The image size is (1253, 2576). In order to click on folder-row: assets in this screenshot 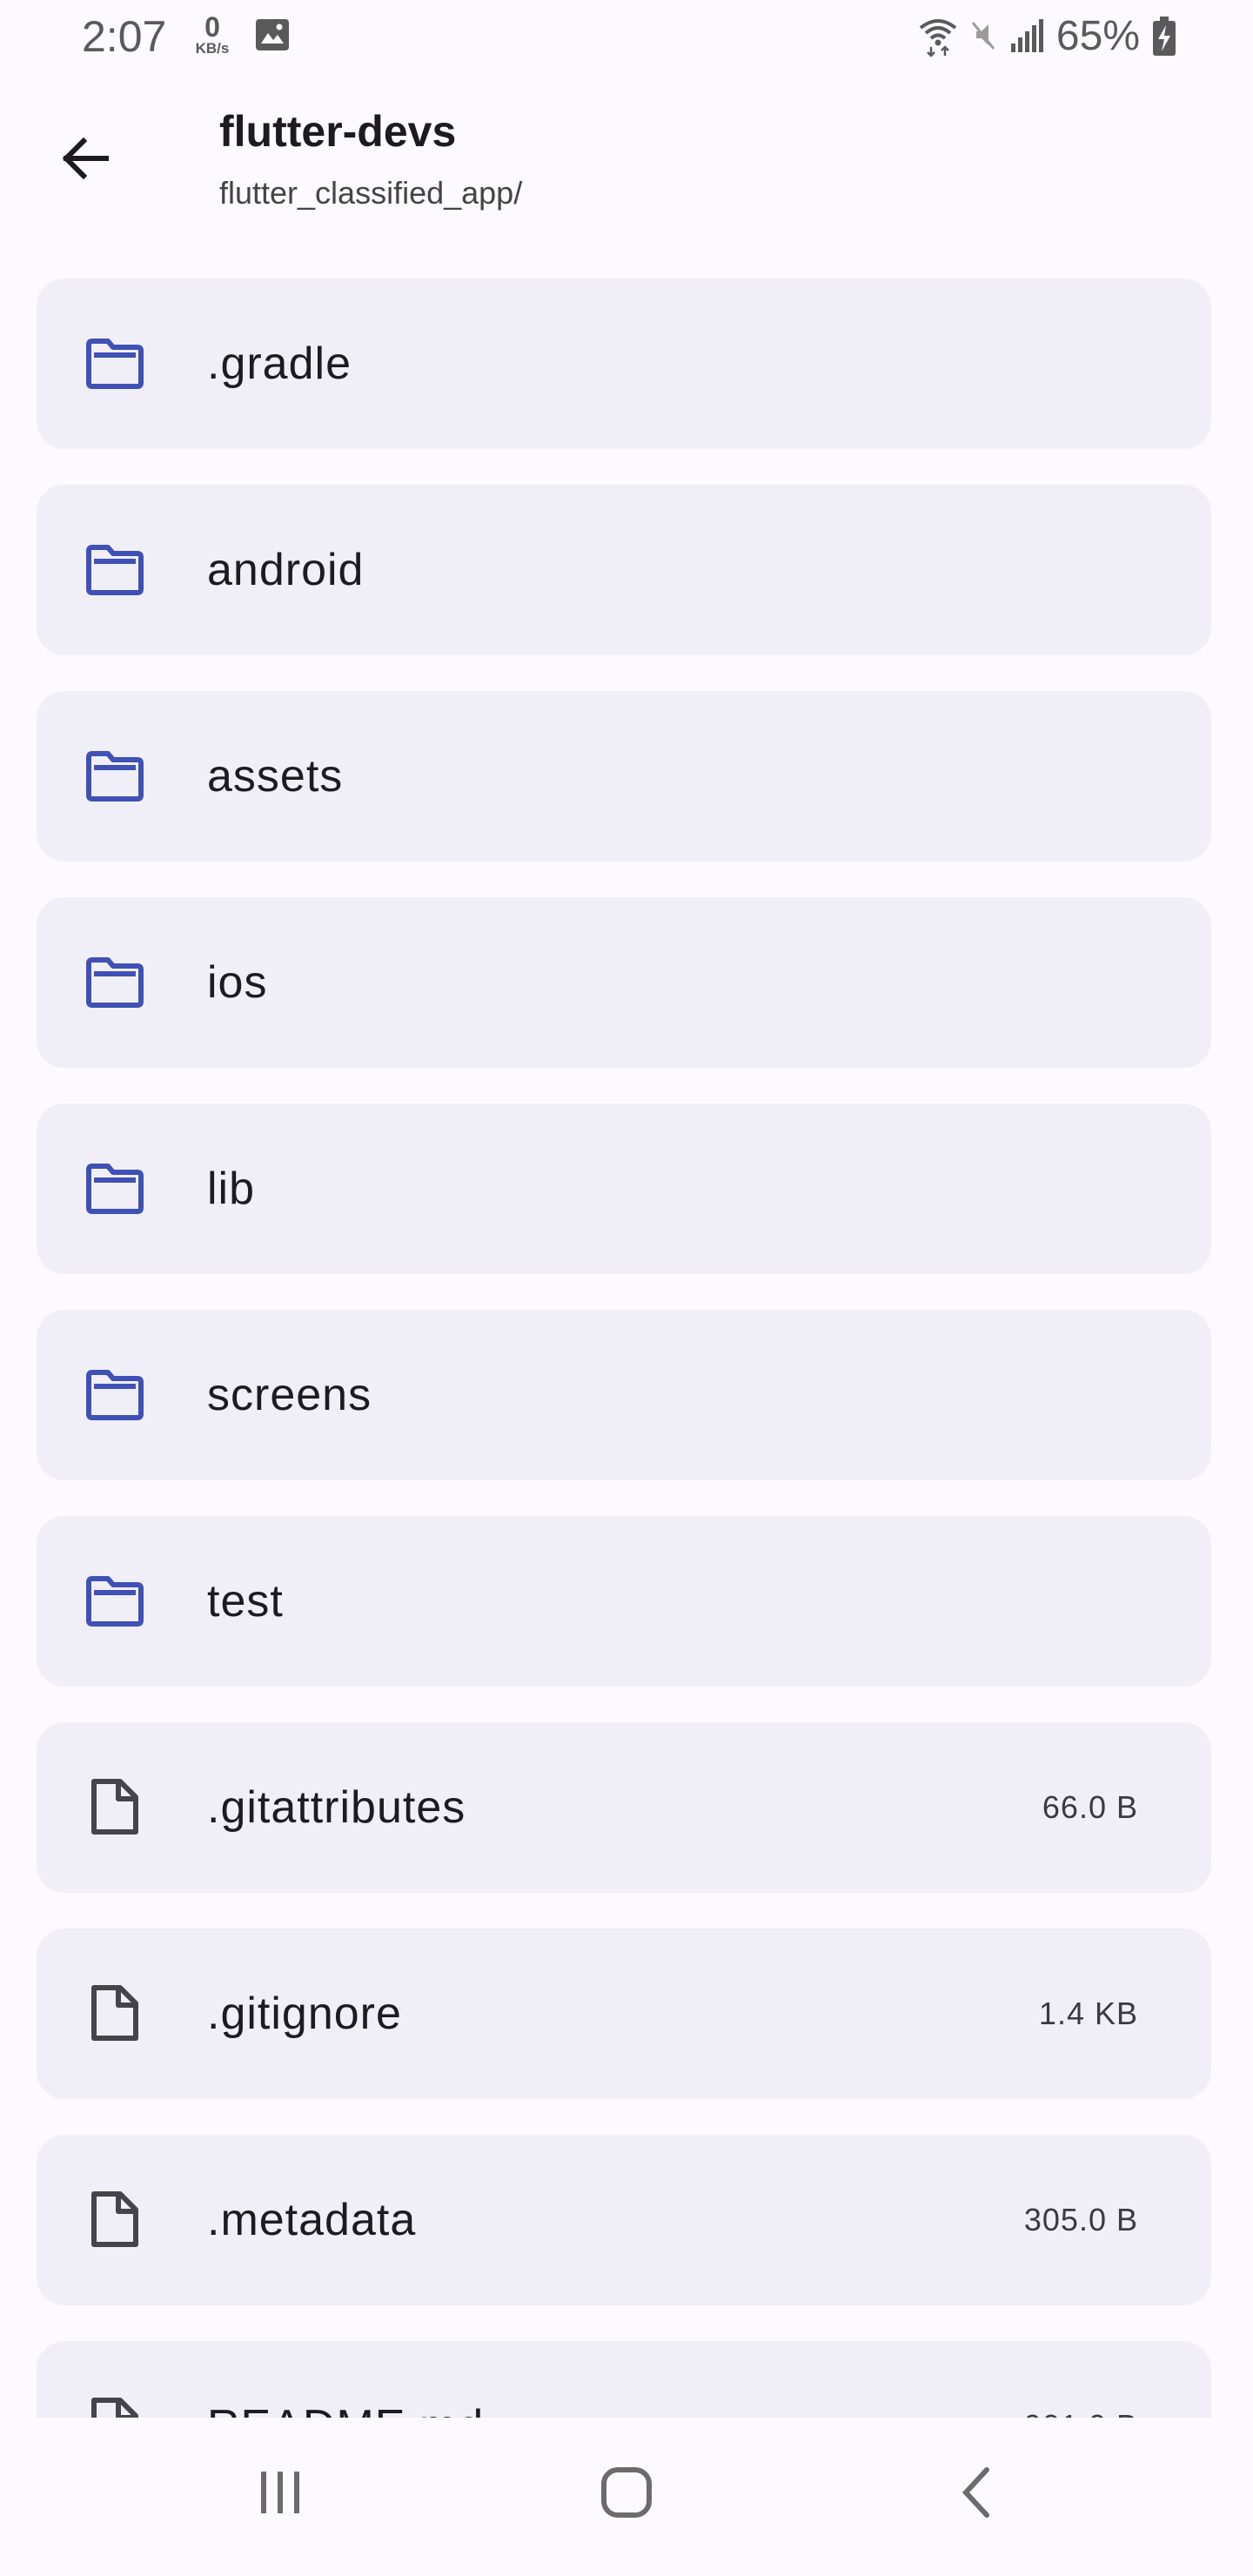, I will do `click(624, 776)`.